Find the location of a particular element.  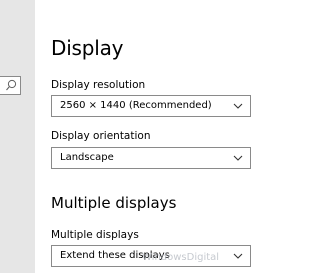

multiple-displays-heading: Multiple displays is located at coordinates (114, 203).